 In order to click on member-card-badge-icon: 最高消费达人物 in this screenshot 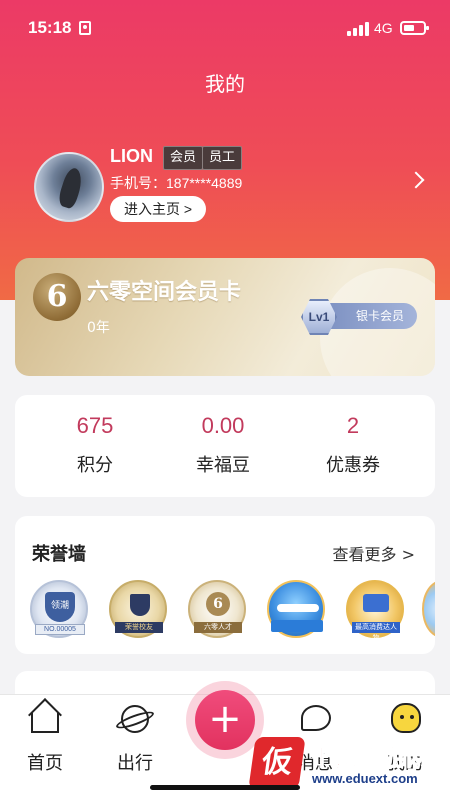, I will do `click(375, 611)`.